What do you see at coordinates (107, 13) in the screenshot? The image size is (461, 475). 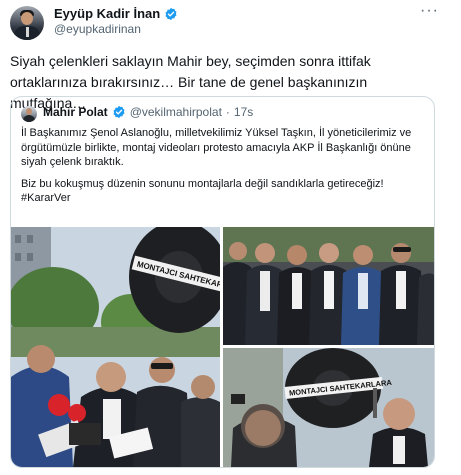 I see `author-display-name: Eyyüp Kadir İnan` at bounding box center [107, 13].